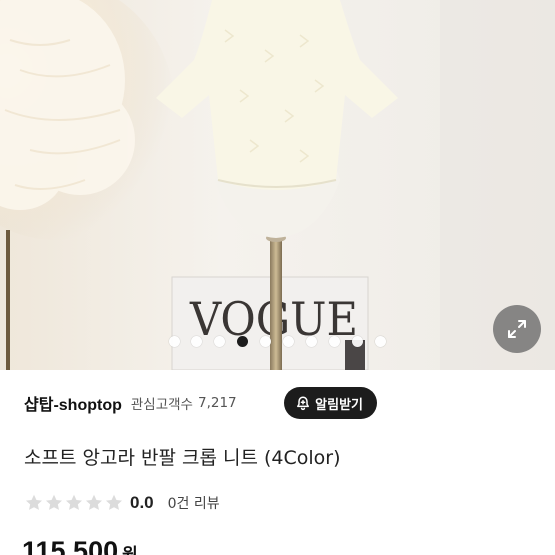  I want to click on notify-label: 알림받기, so click(339, 405).